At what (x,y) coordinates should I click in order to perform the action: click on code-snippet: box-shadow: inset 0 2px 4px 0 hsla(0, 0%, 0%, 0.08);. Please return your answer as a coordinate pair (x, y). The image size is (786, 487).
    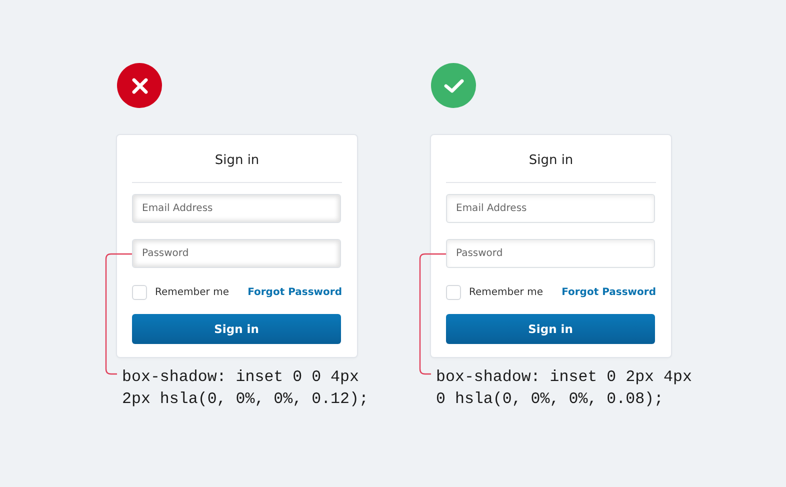
    Looking at the image, I should click on (564, 388).